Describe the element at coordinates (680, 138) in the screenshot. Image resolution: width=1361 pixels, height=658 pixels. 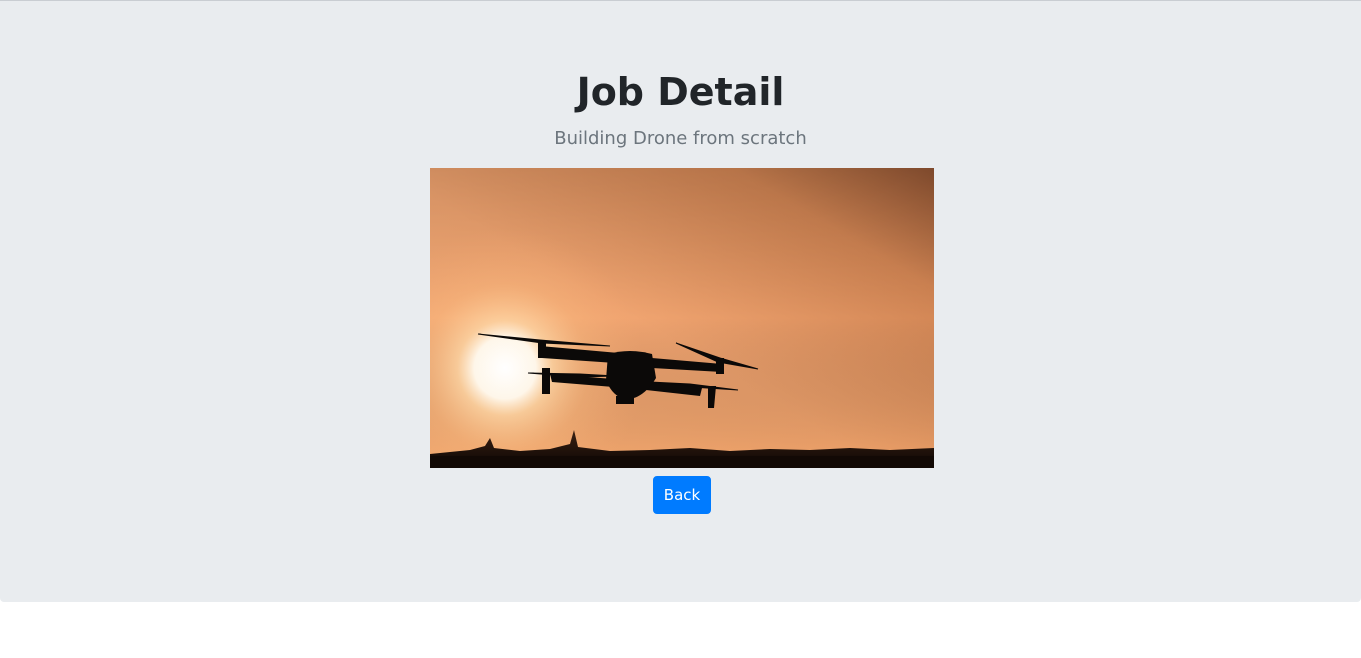
I see `job-title-subtitle: Building Drone from scratch` at that location.